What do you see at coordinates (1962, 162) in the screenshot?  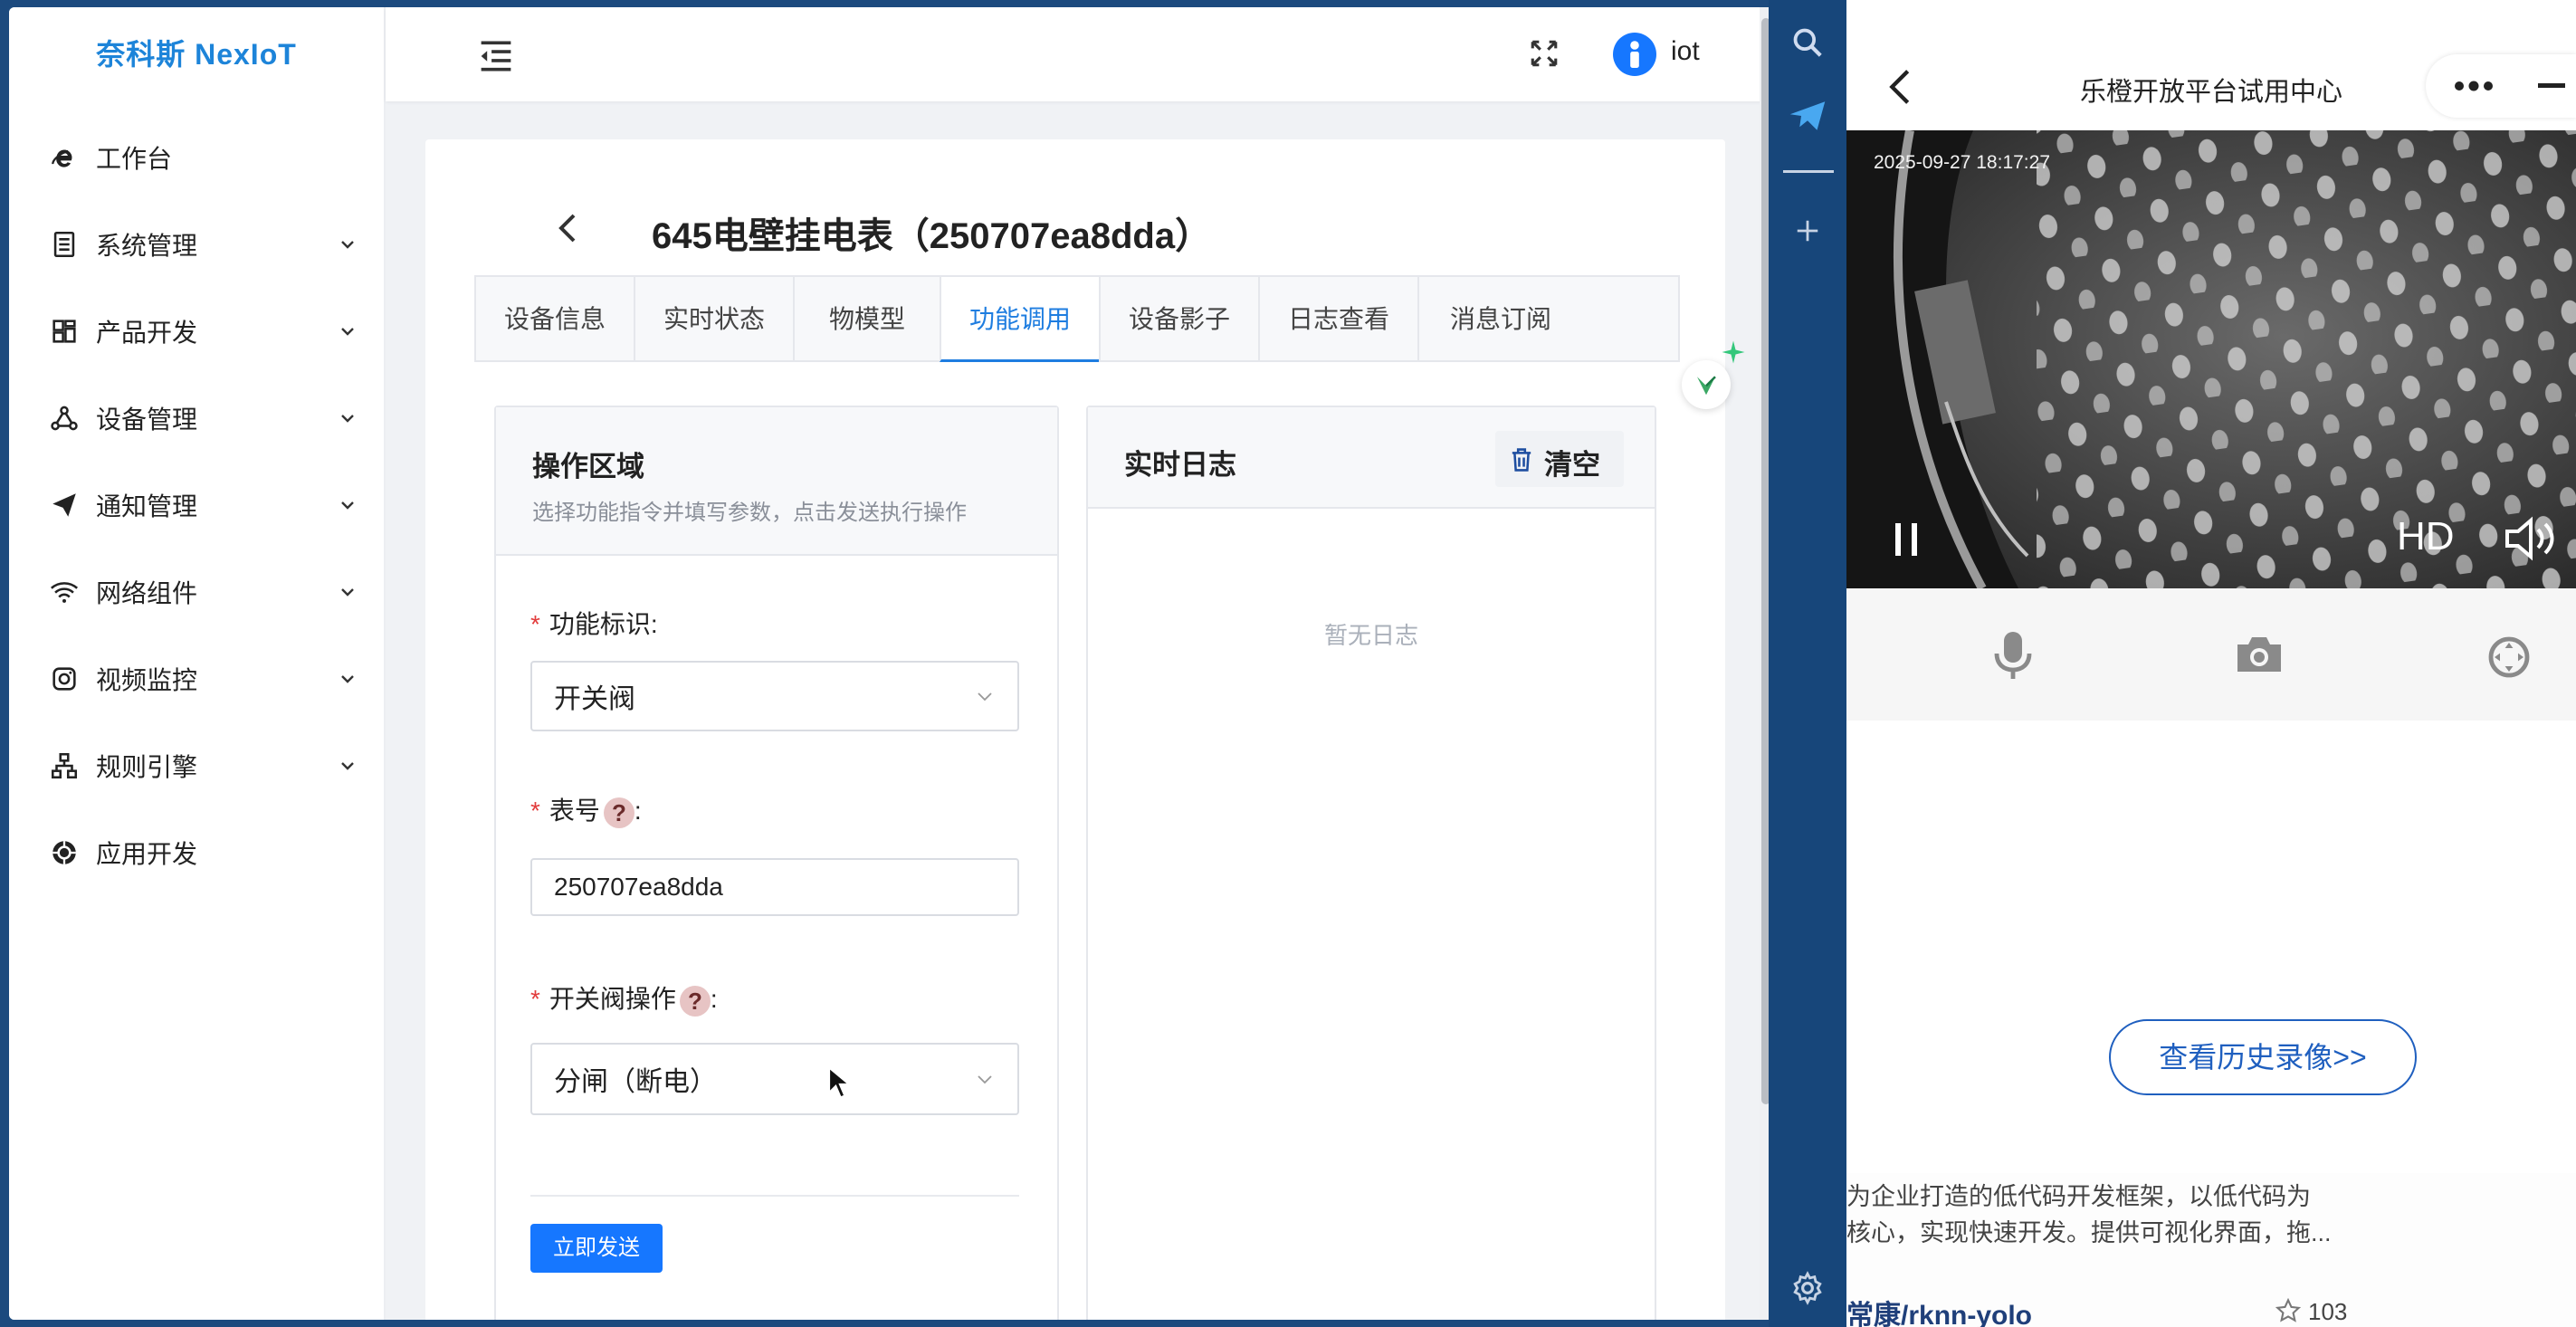 I see `video-timestamp: 2025-09-27 18:17:27` at bounding box center [1962, 162].